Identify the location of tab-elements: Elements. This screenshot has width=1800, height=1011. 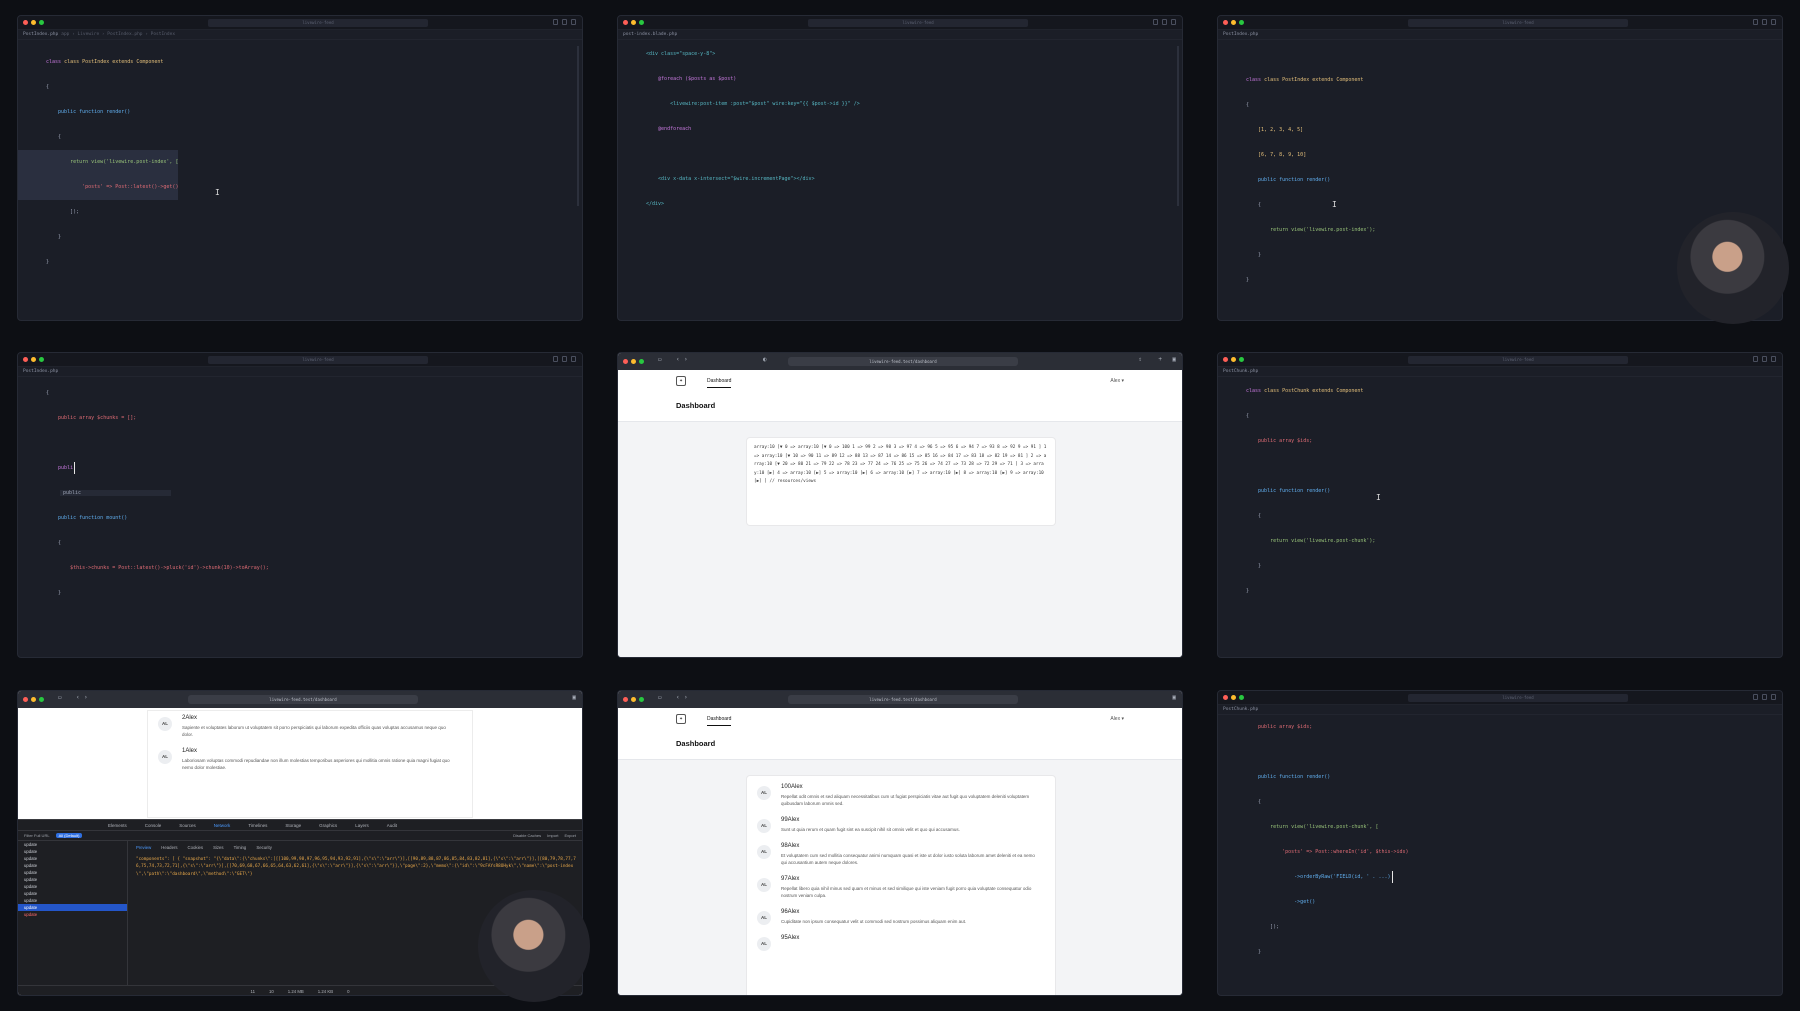
(117, 825).